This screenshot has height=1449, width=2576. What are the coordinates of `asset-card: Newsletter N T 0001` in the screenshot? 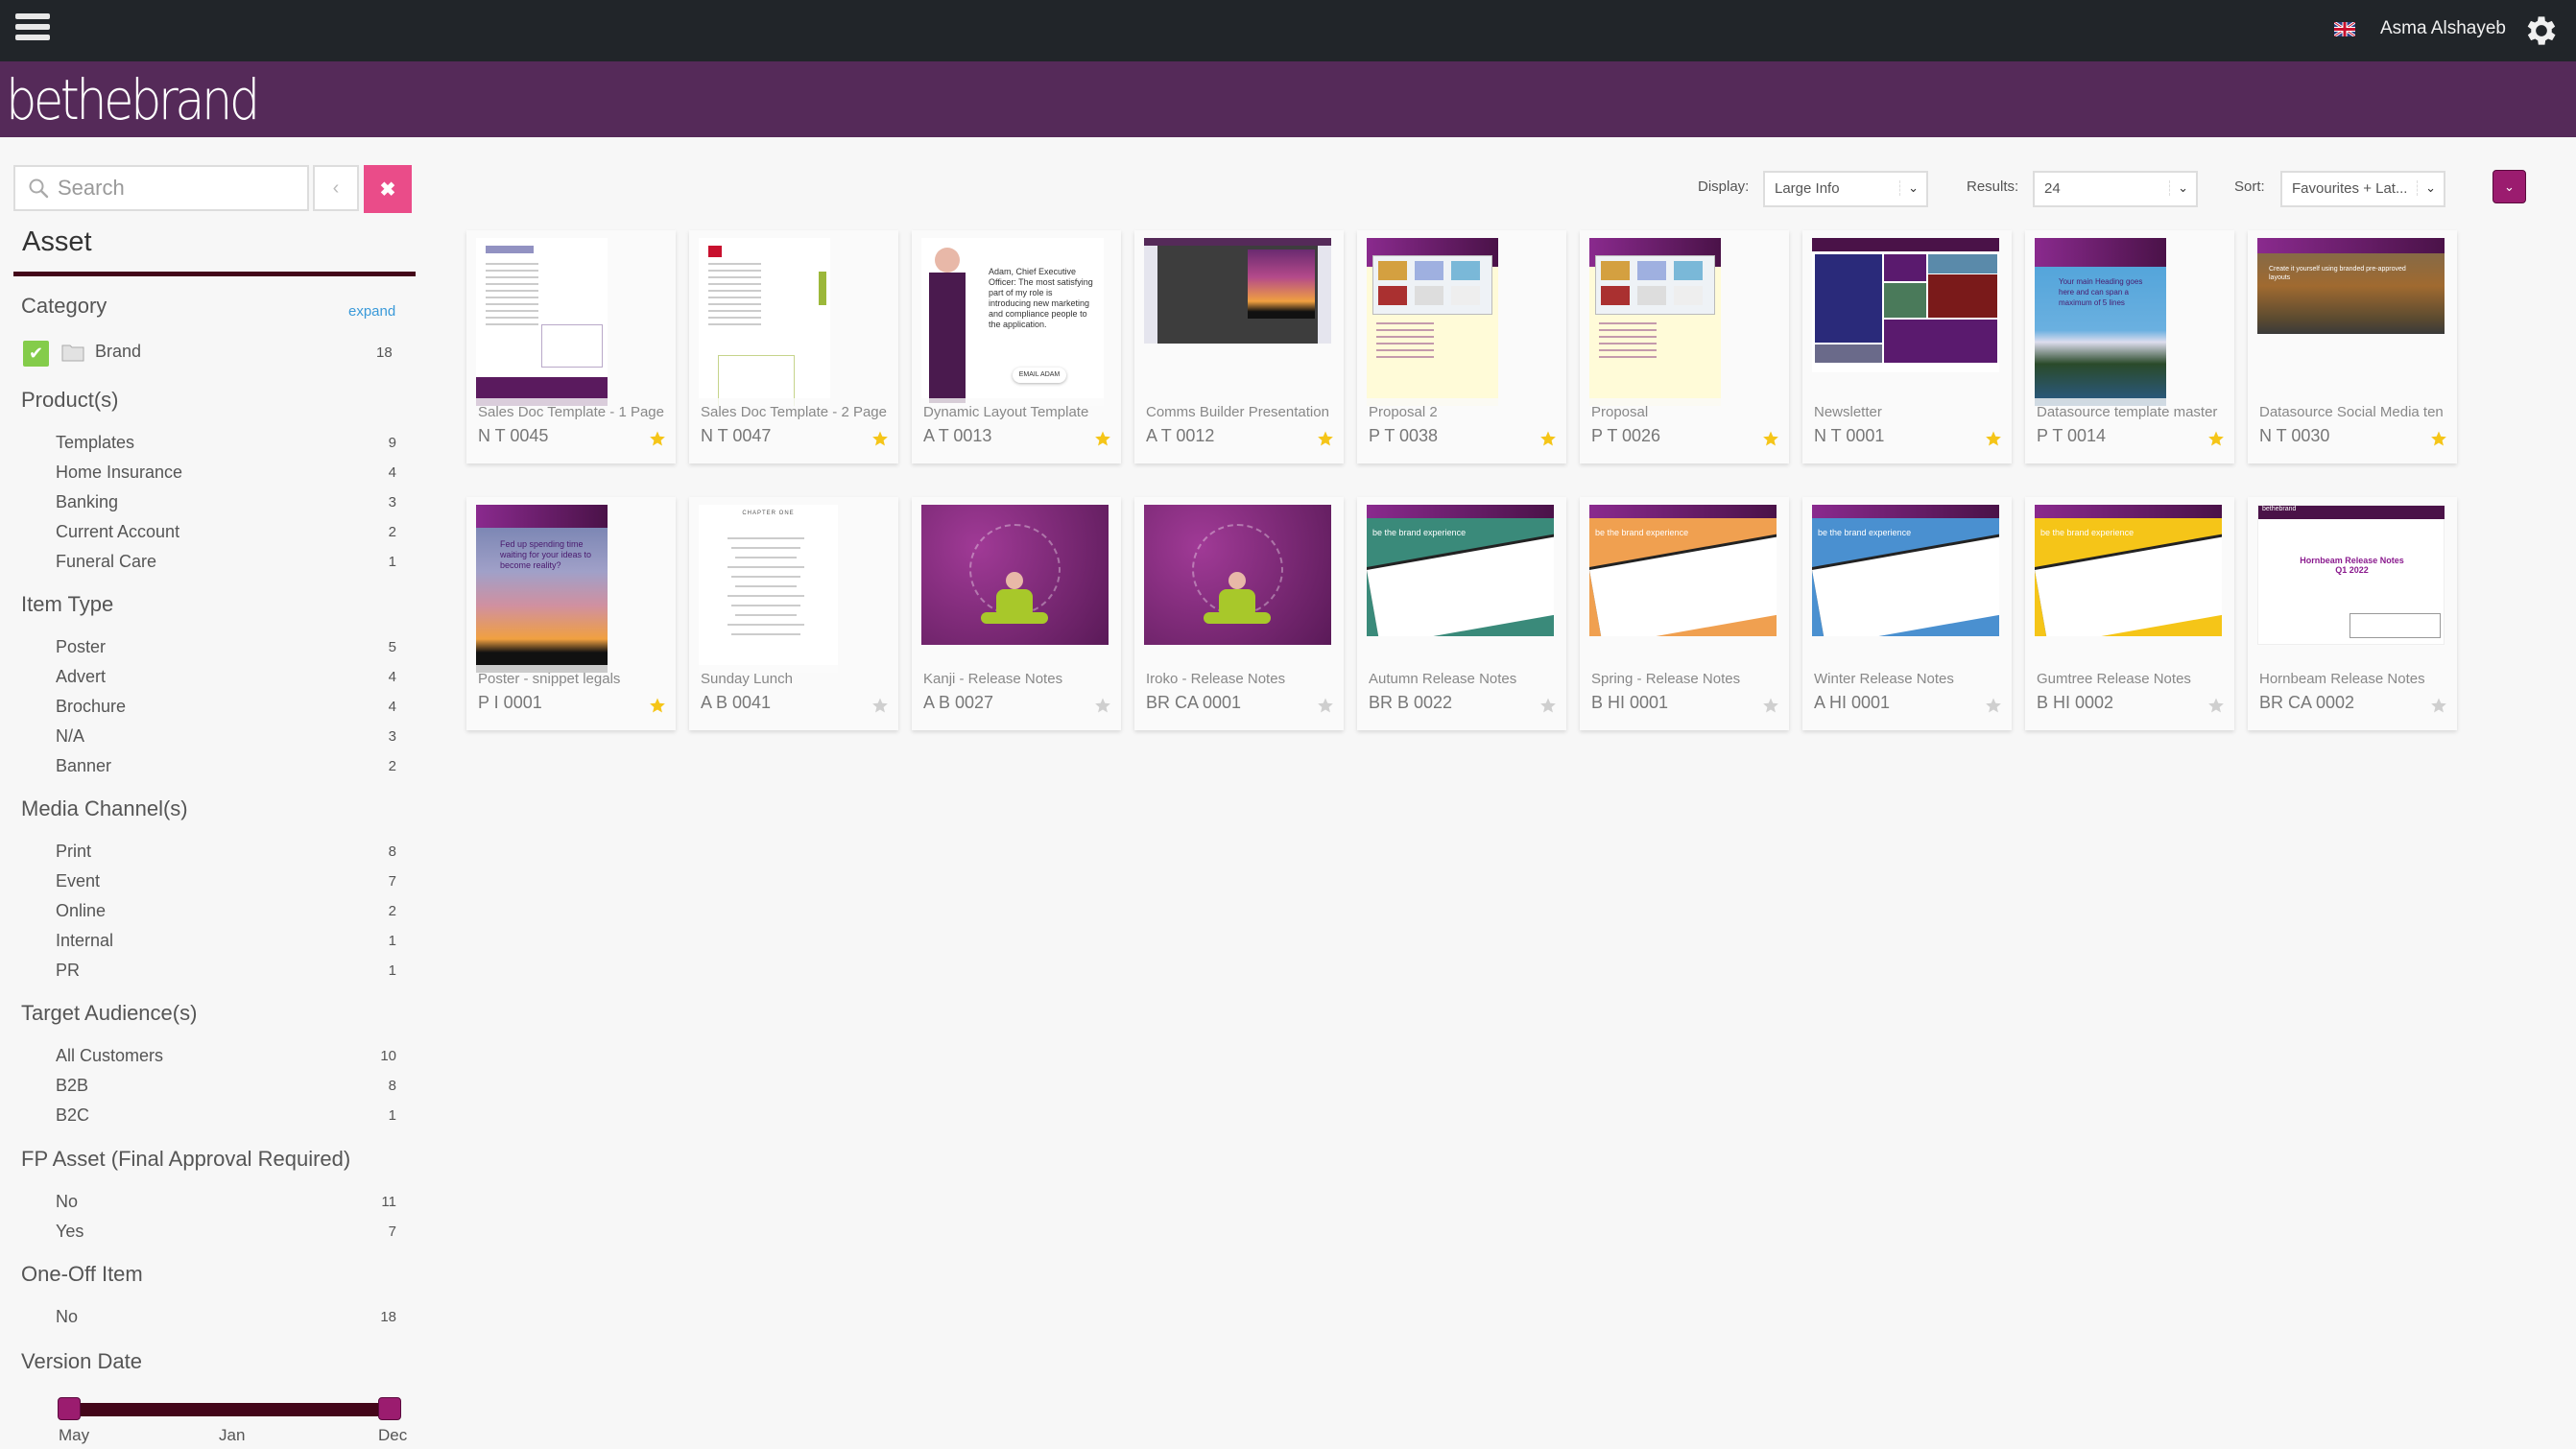 It's located at (1907, 347).